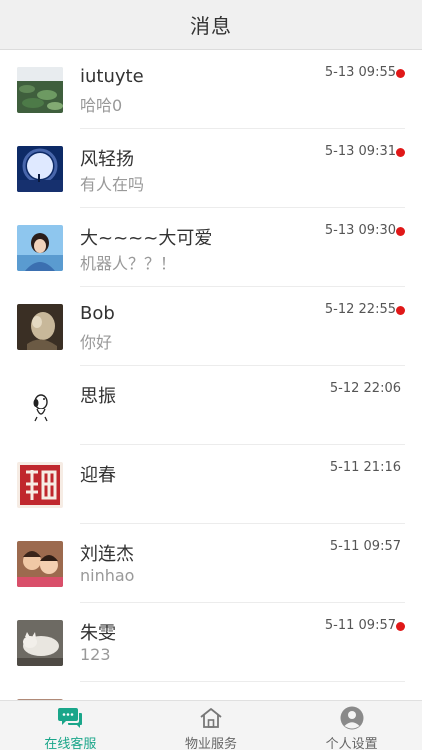  Describe the element at coordinates (211, 484) in the screenshot. I see `conversation-row: 迎春 5-11 21:16` at that location.